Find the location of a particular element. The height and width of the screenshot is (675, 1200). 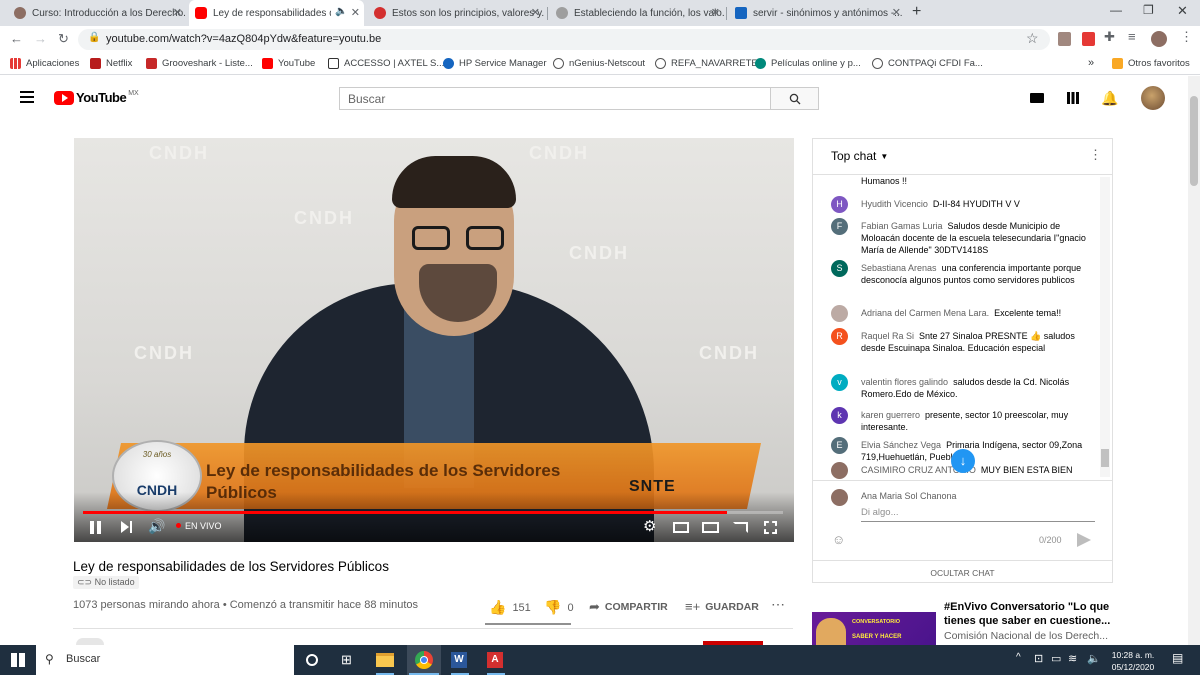

tray-chevron-up-icon: ^ is located at coordinates (1018, 657).